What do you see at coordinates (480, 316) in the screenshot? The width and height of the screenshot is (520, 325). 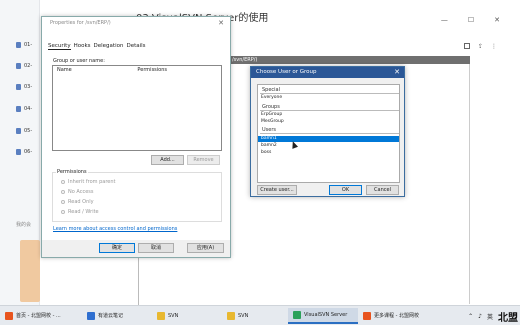 I see `volume-icon: ♪` at bounding box center [480, 316].